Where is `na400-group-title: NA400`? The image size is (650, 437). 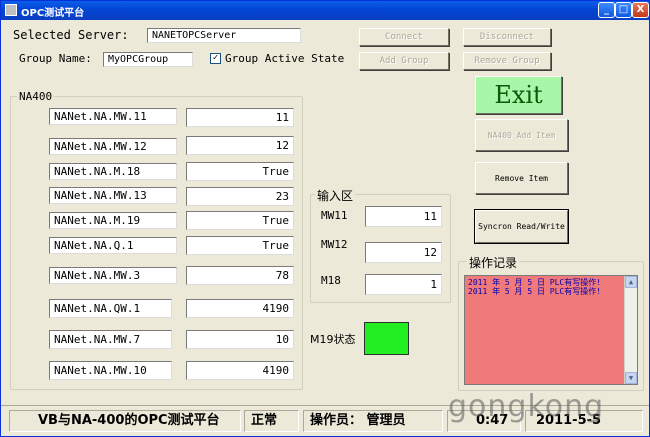
na400-group-title: NA400 is located at coordinates (36, 96).